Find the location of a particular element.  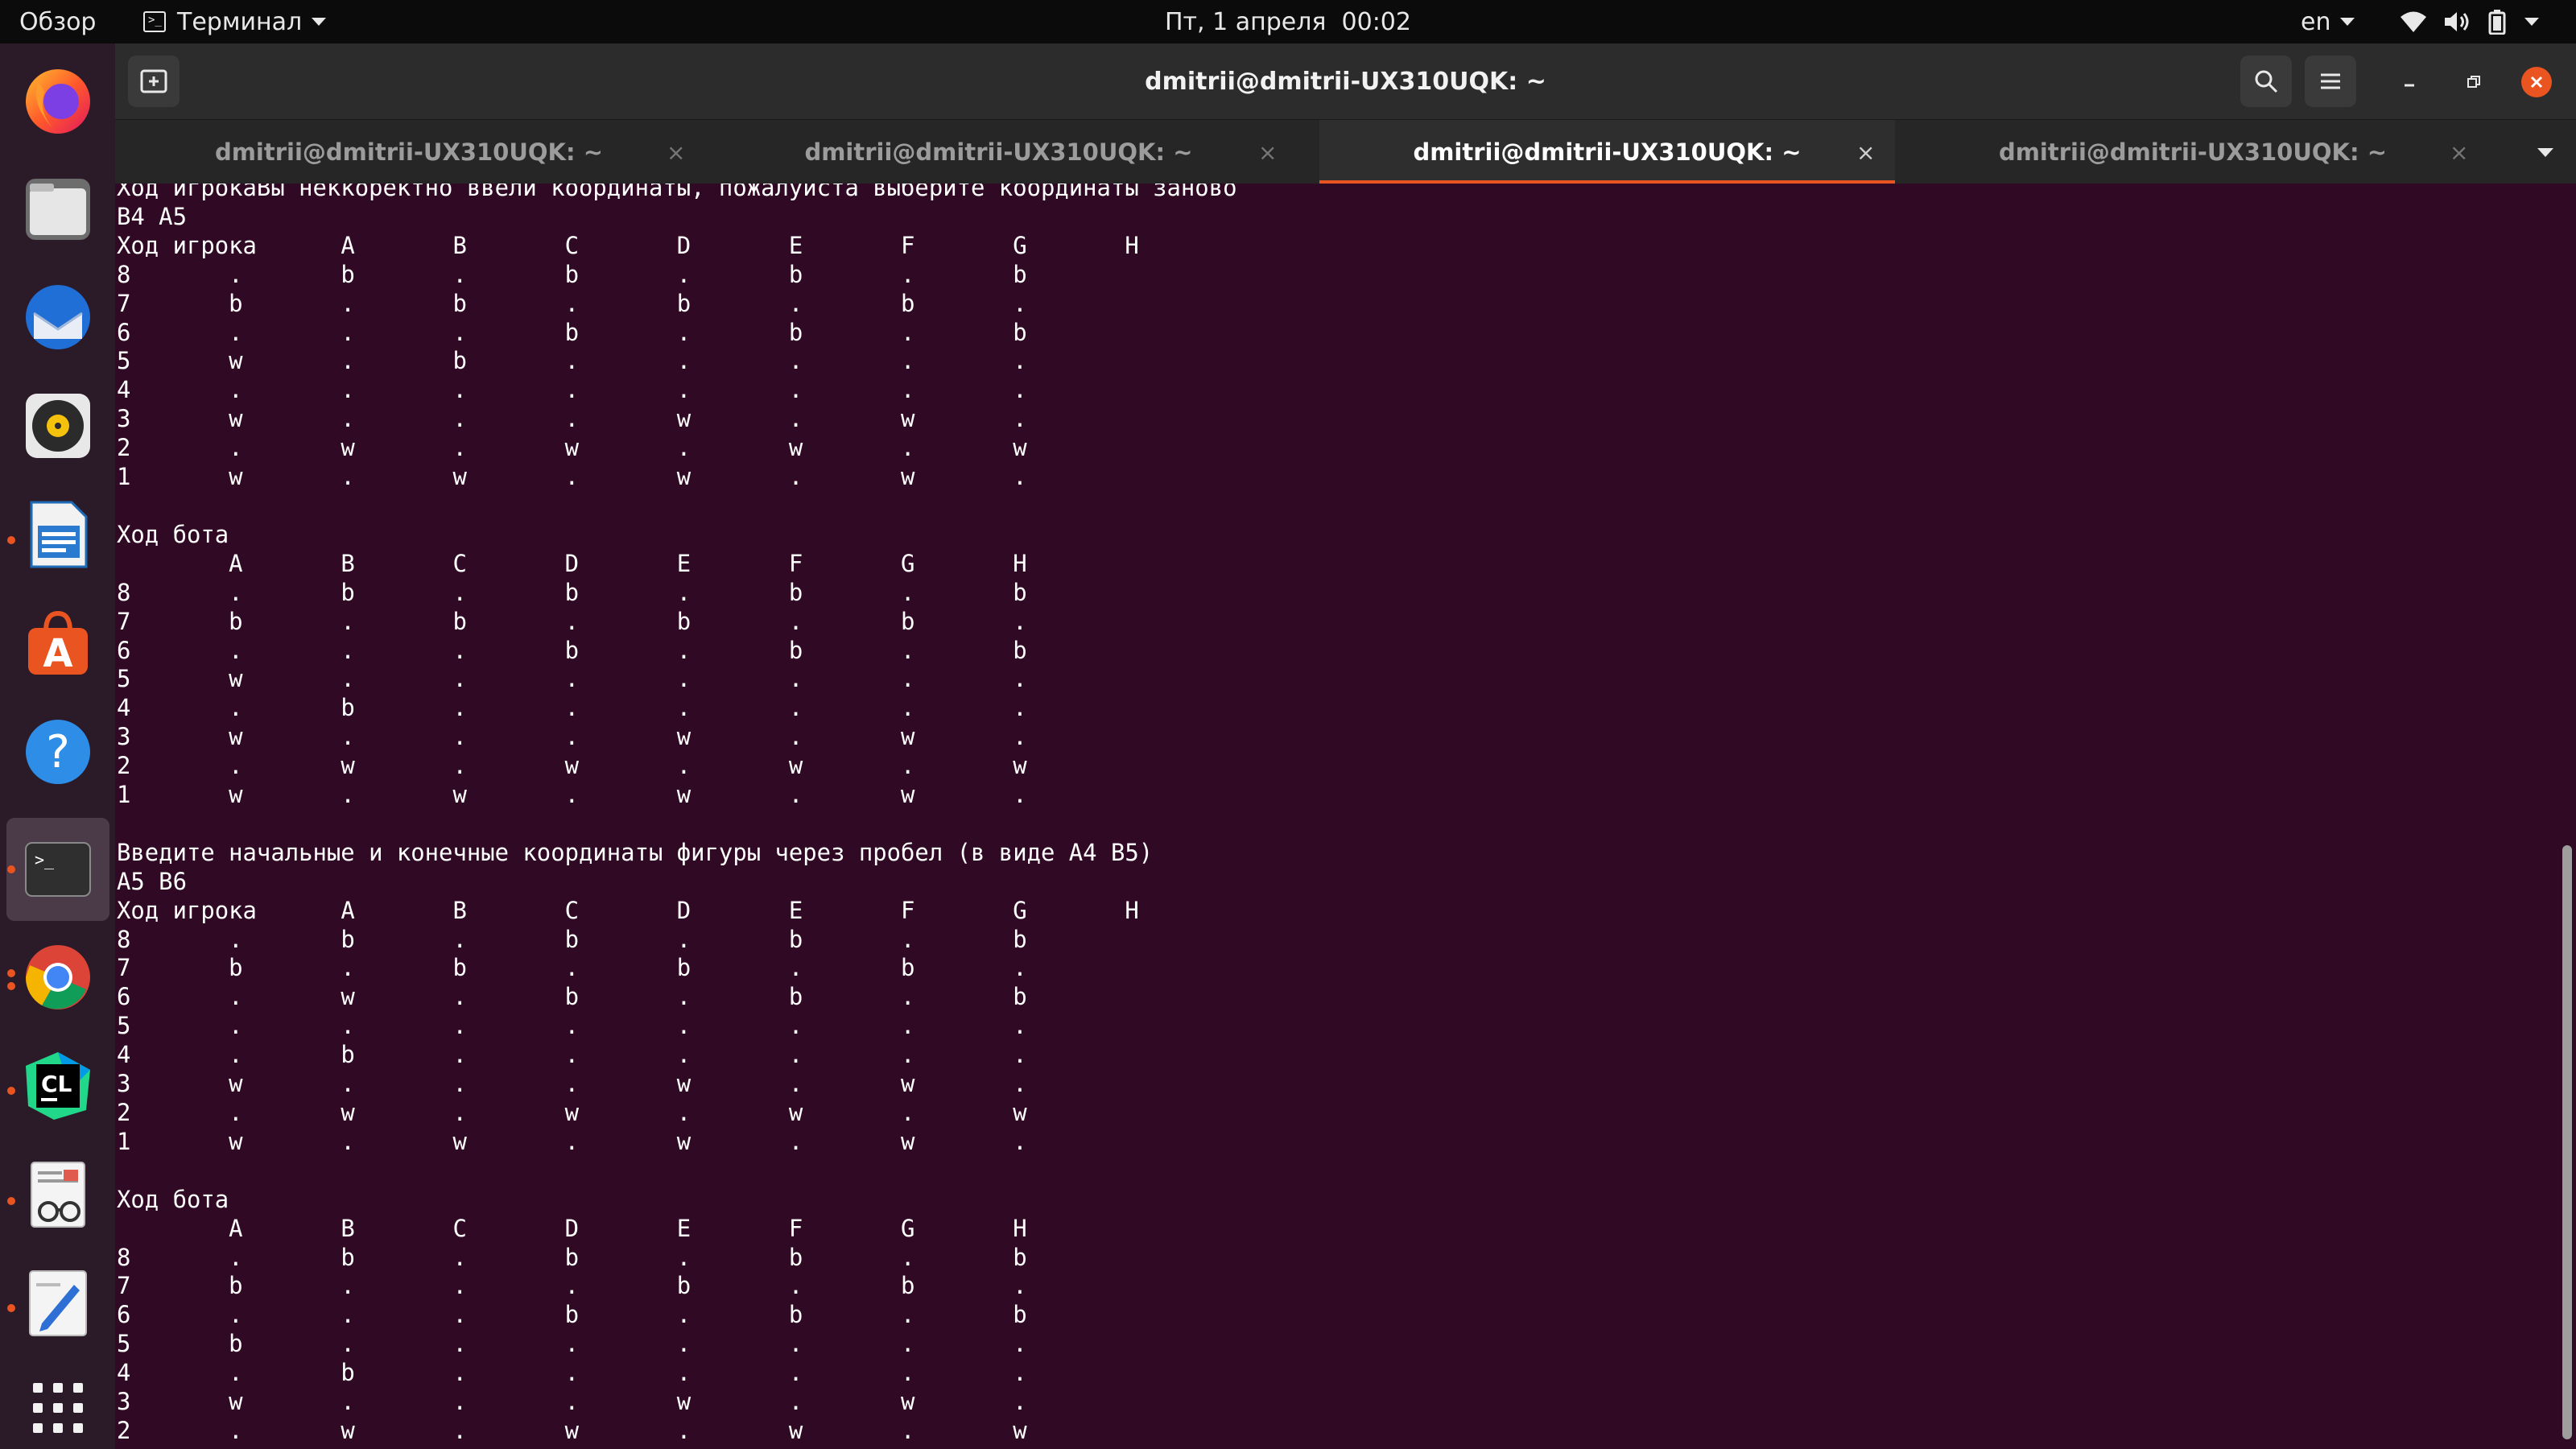

chrome-icon is located at coordinates (57, 977).